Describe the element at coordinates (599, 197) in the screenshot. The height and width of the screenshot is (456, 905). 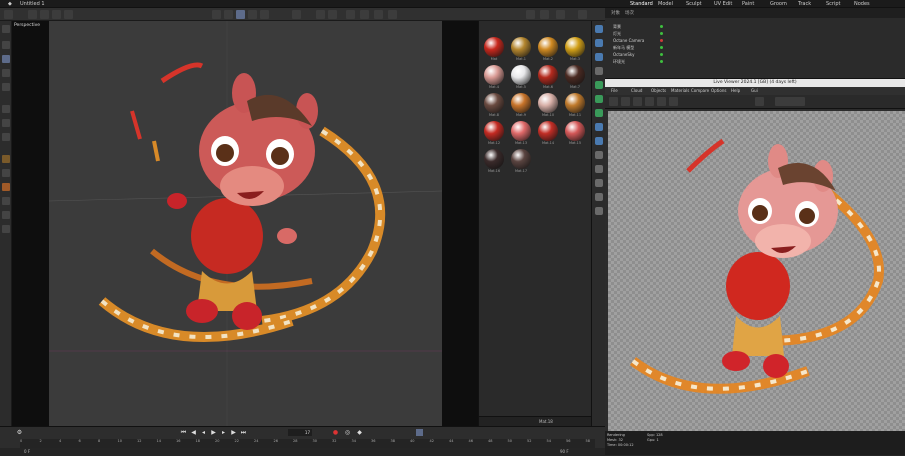
I see `sim-icon` at that location.